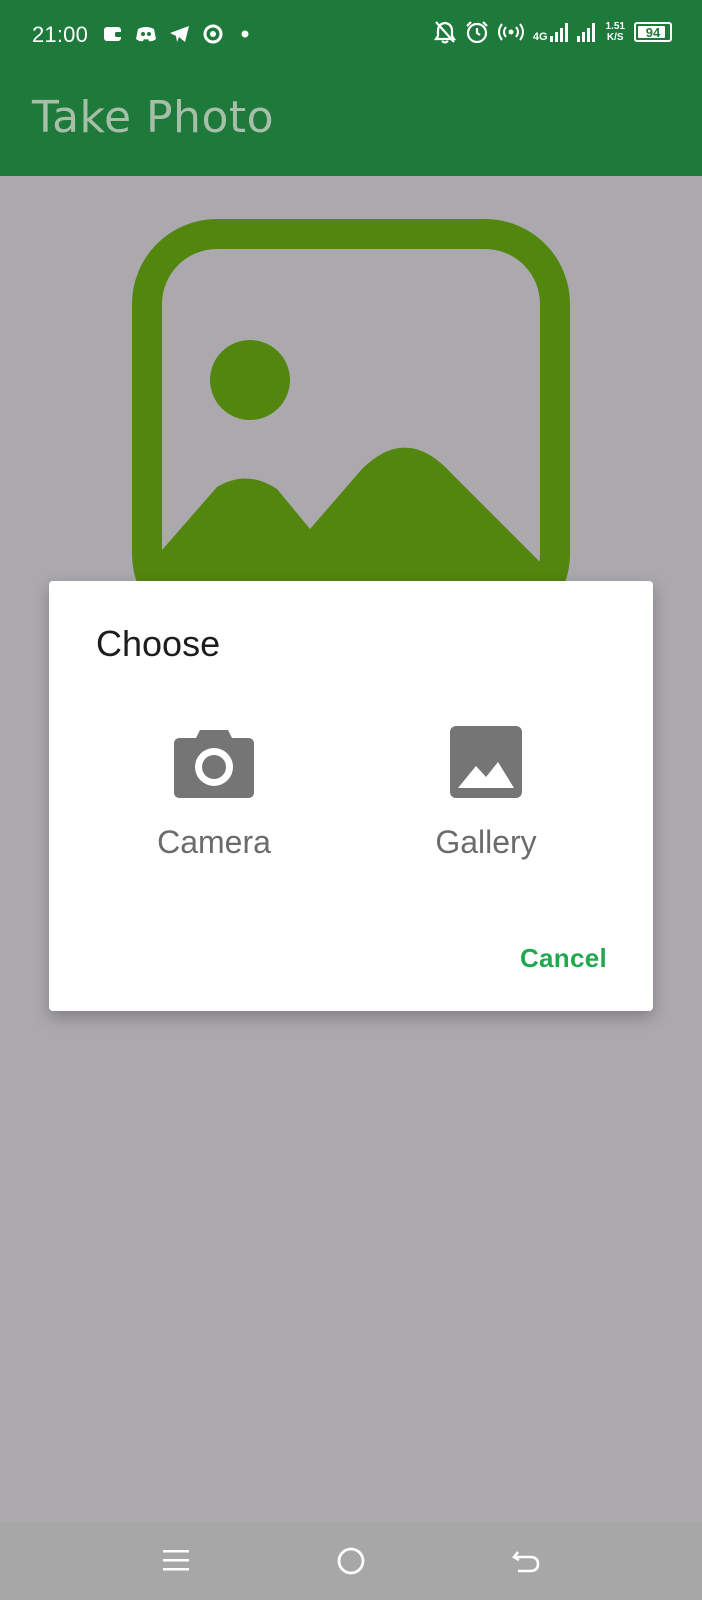 The image size is (702, 1600). I want to click on gallery-label: Gallery, so click(486, 842).